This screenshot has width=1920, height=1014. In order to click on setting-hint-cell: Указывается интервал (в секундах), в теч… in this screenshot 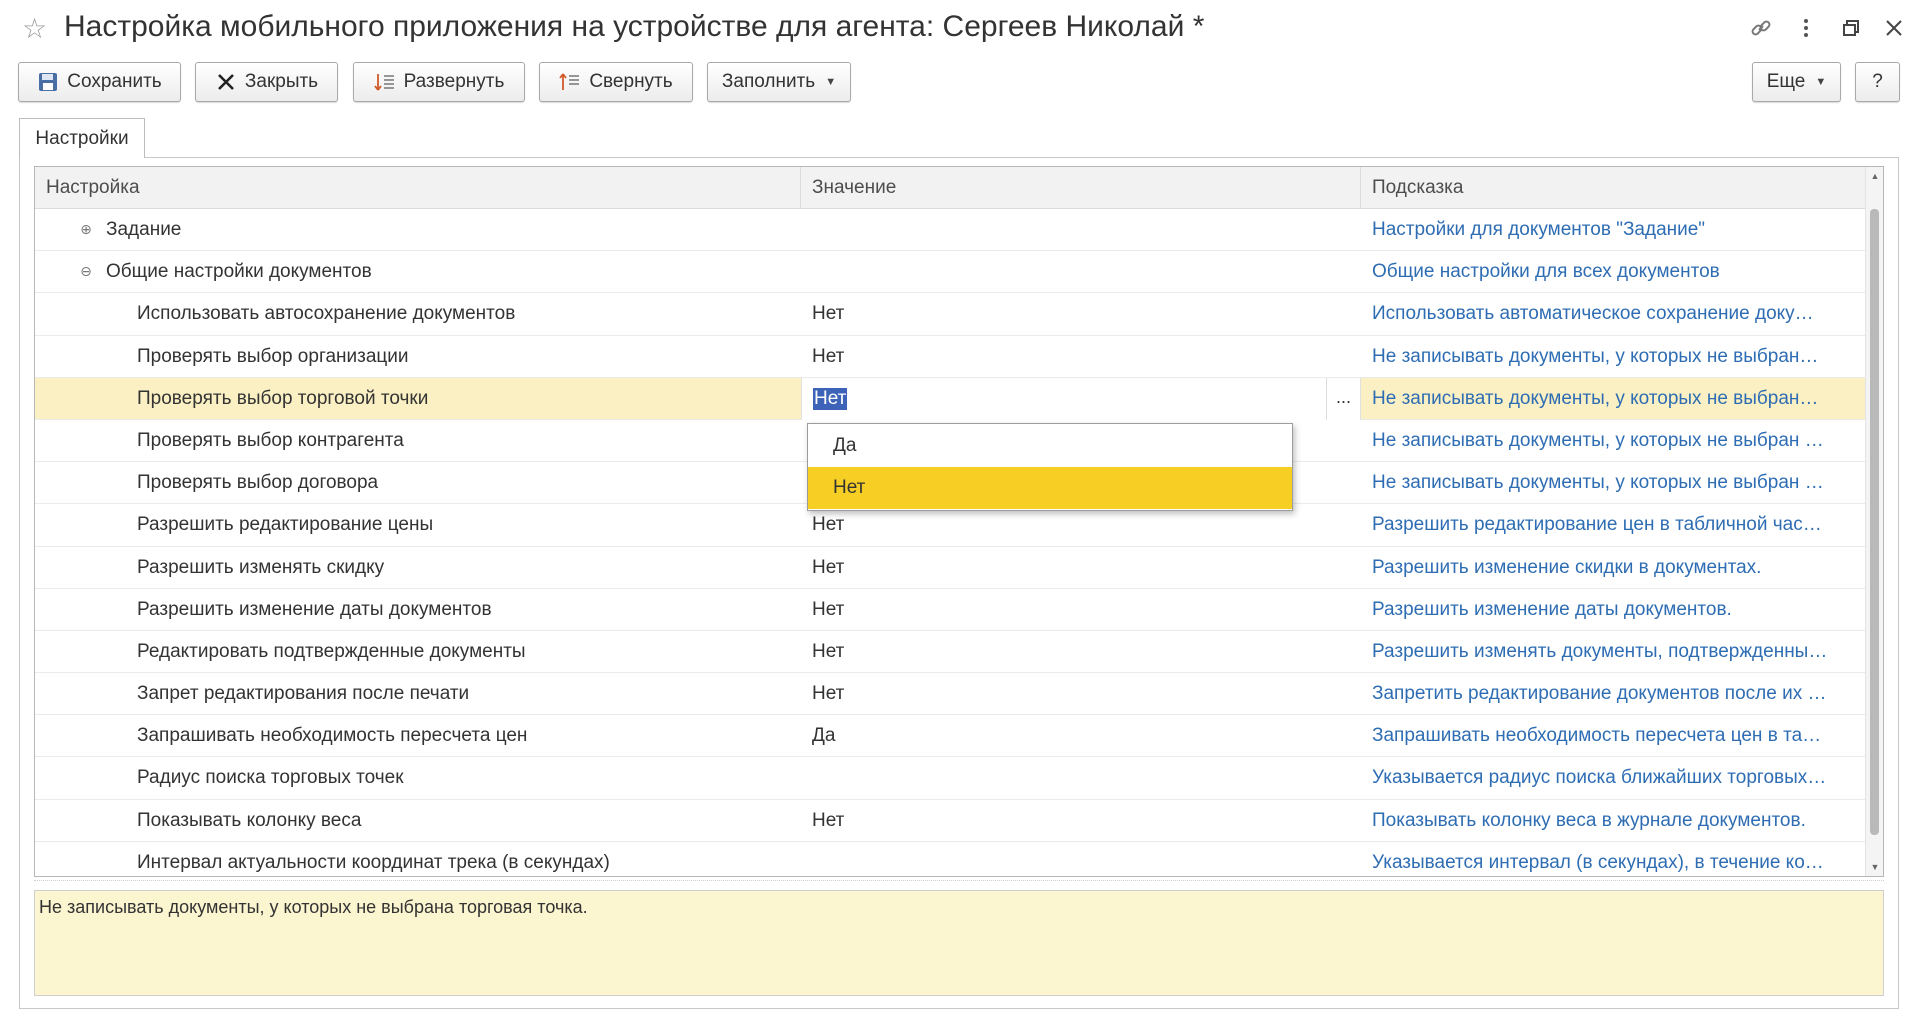, I will do `click(1598, 862)`.